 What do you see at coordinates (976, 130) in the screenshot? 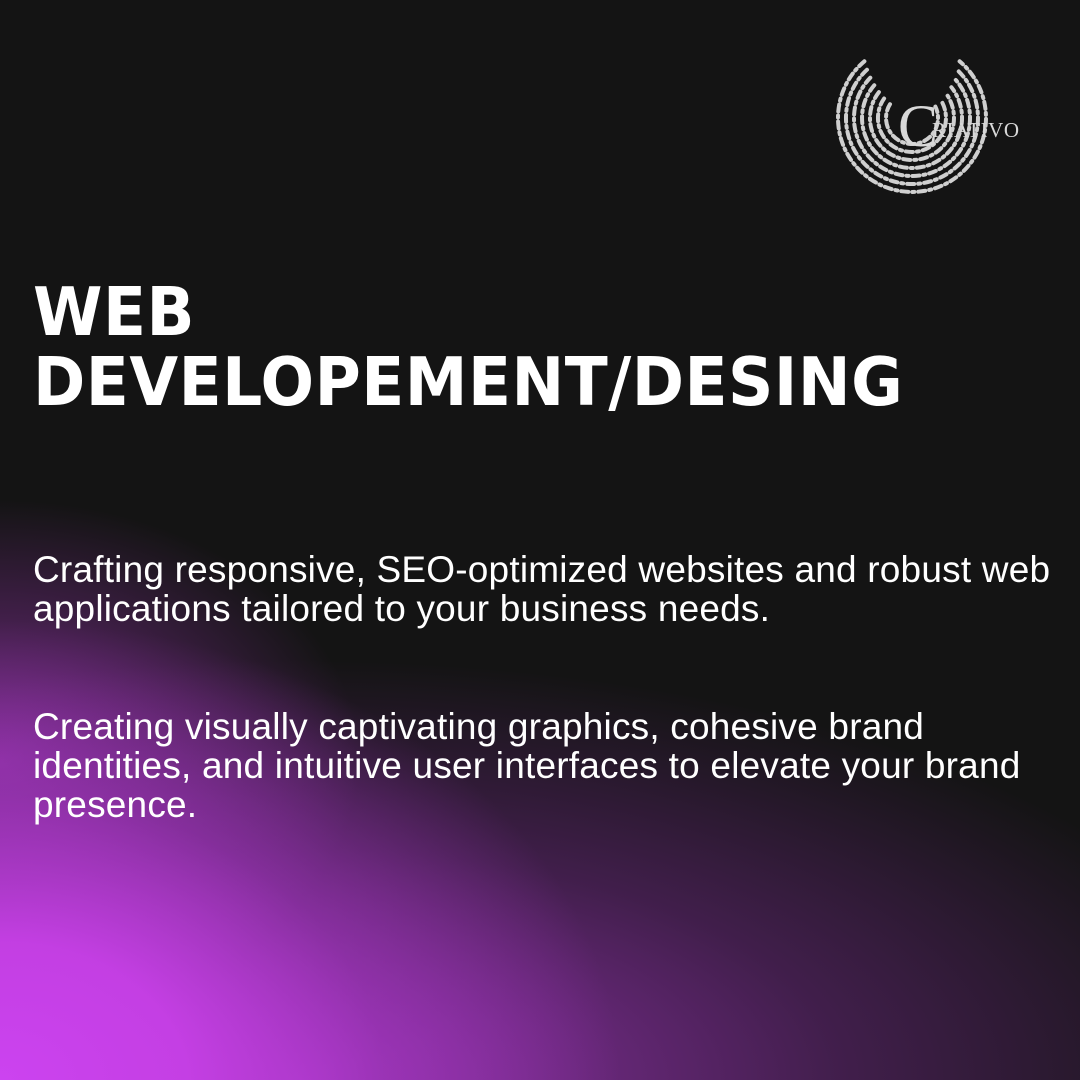
I see `logo-wordmark: RIATIVO` at bounding box center [976, 130].